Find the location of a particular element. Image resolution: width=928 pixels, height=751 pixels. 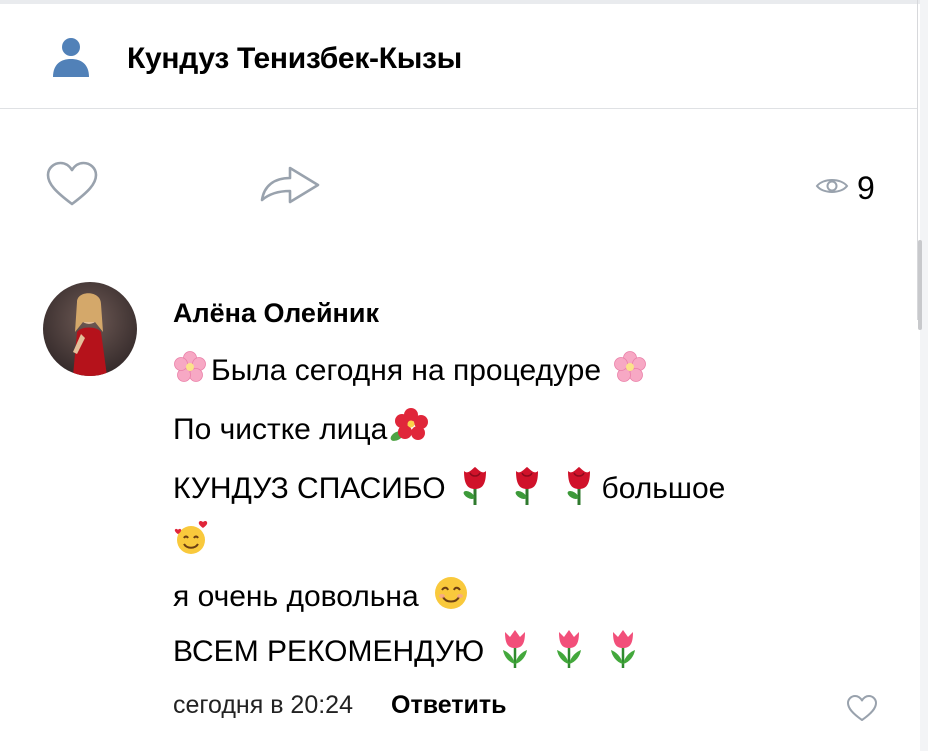

comment-line-6: ВСЕМ РЕКОМЕНДУЮ is located at coordinates (406, 652).